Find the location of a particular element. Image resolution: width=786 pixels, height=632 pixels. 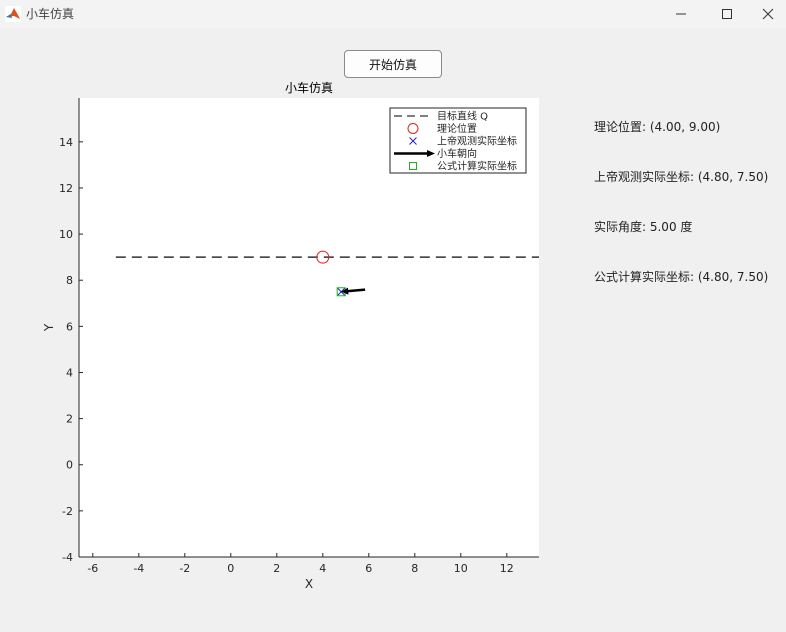

legend-entry-label: 上帝观测实际坐标 is located at coordinates (477, 141).